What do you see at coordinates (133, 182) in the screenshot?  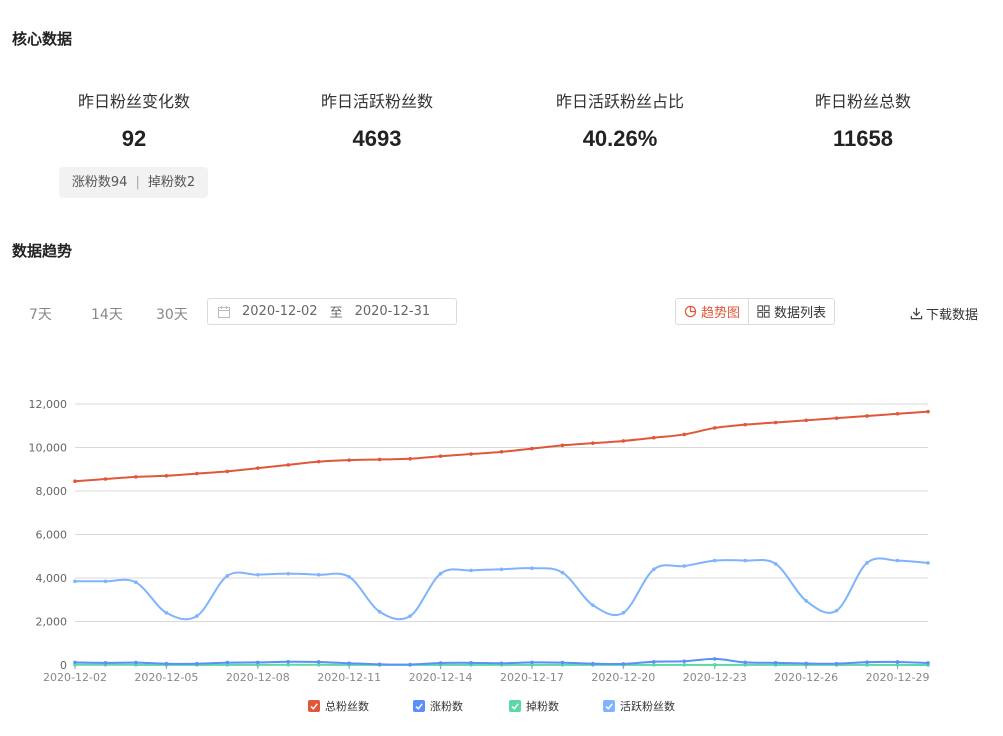 I see `fan-change-tooltip: 涨粉数94 | 掉粉数2` at bounding box center [133, 182].